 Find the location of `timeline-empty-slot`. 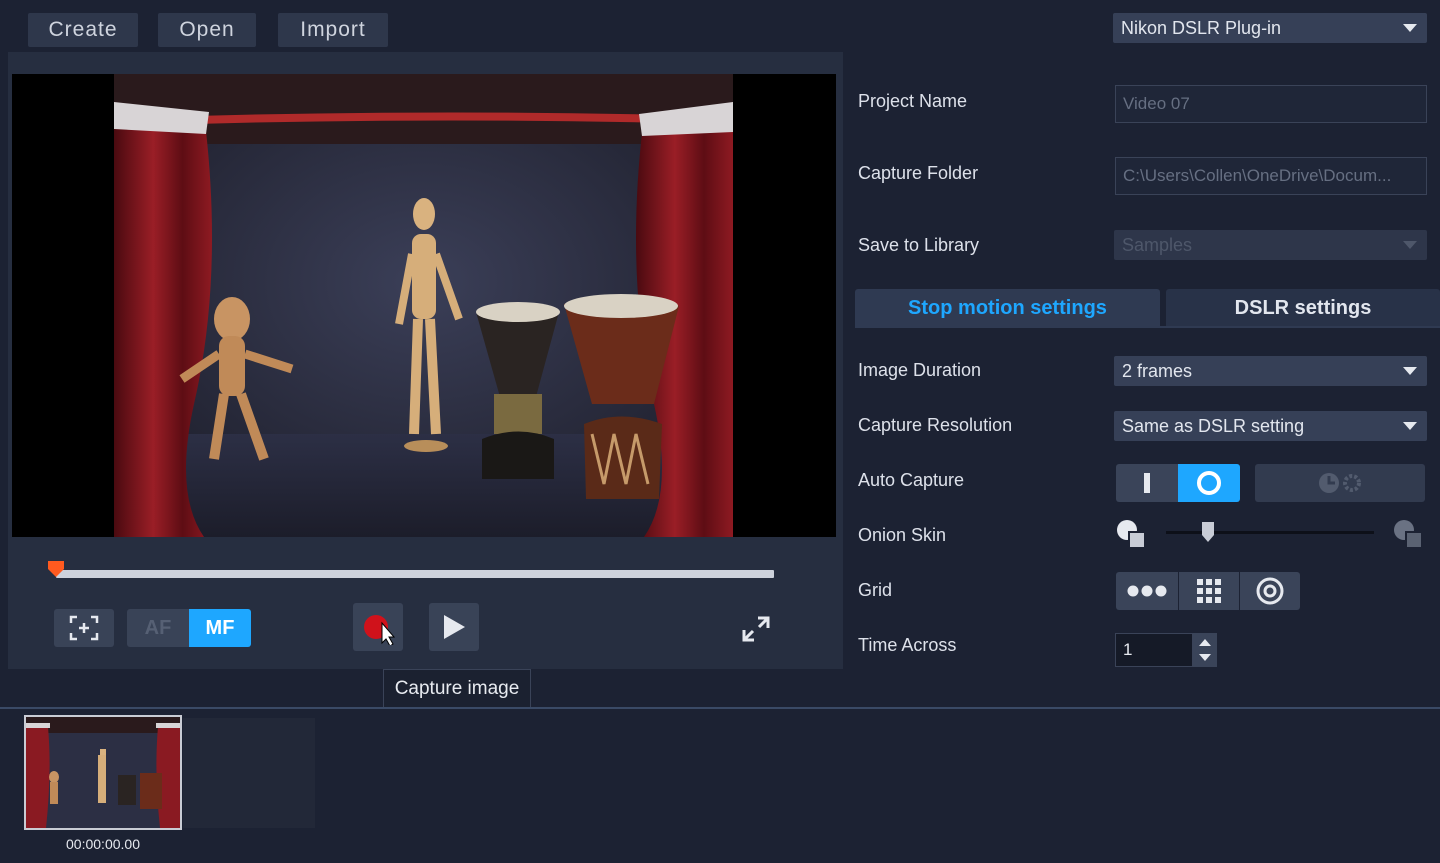

timeline-empty-slot is located at coordinates (249, 773).